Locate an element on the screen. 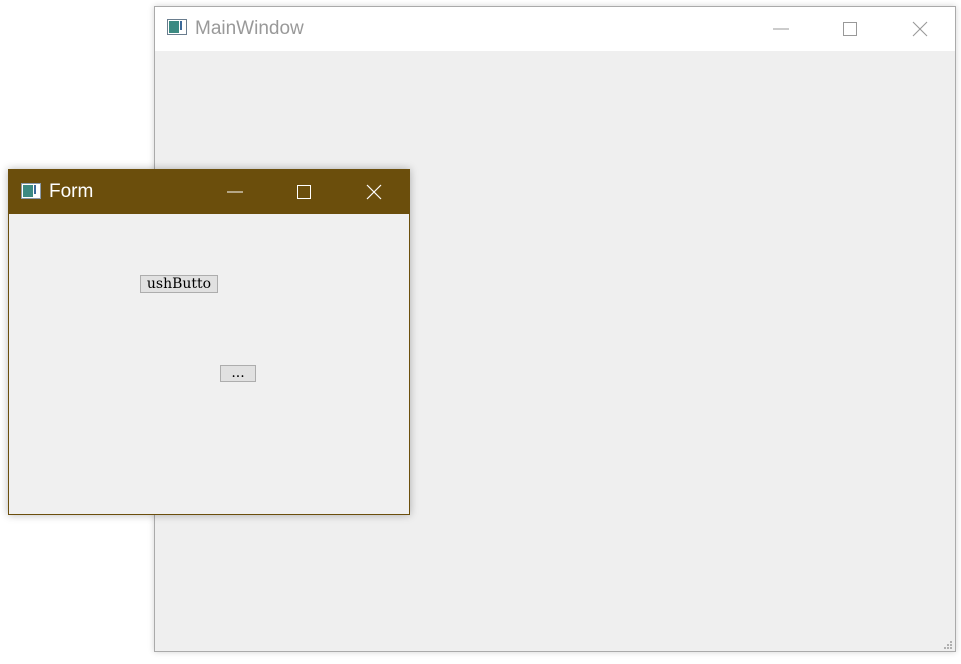 The height and width of the screenshot is (664, 961). push-button: ushButto is located at coordinates (179, 284).